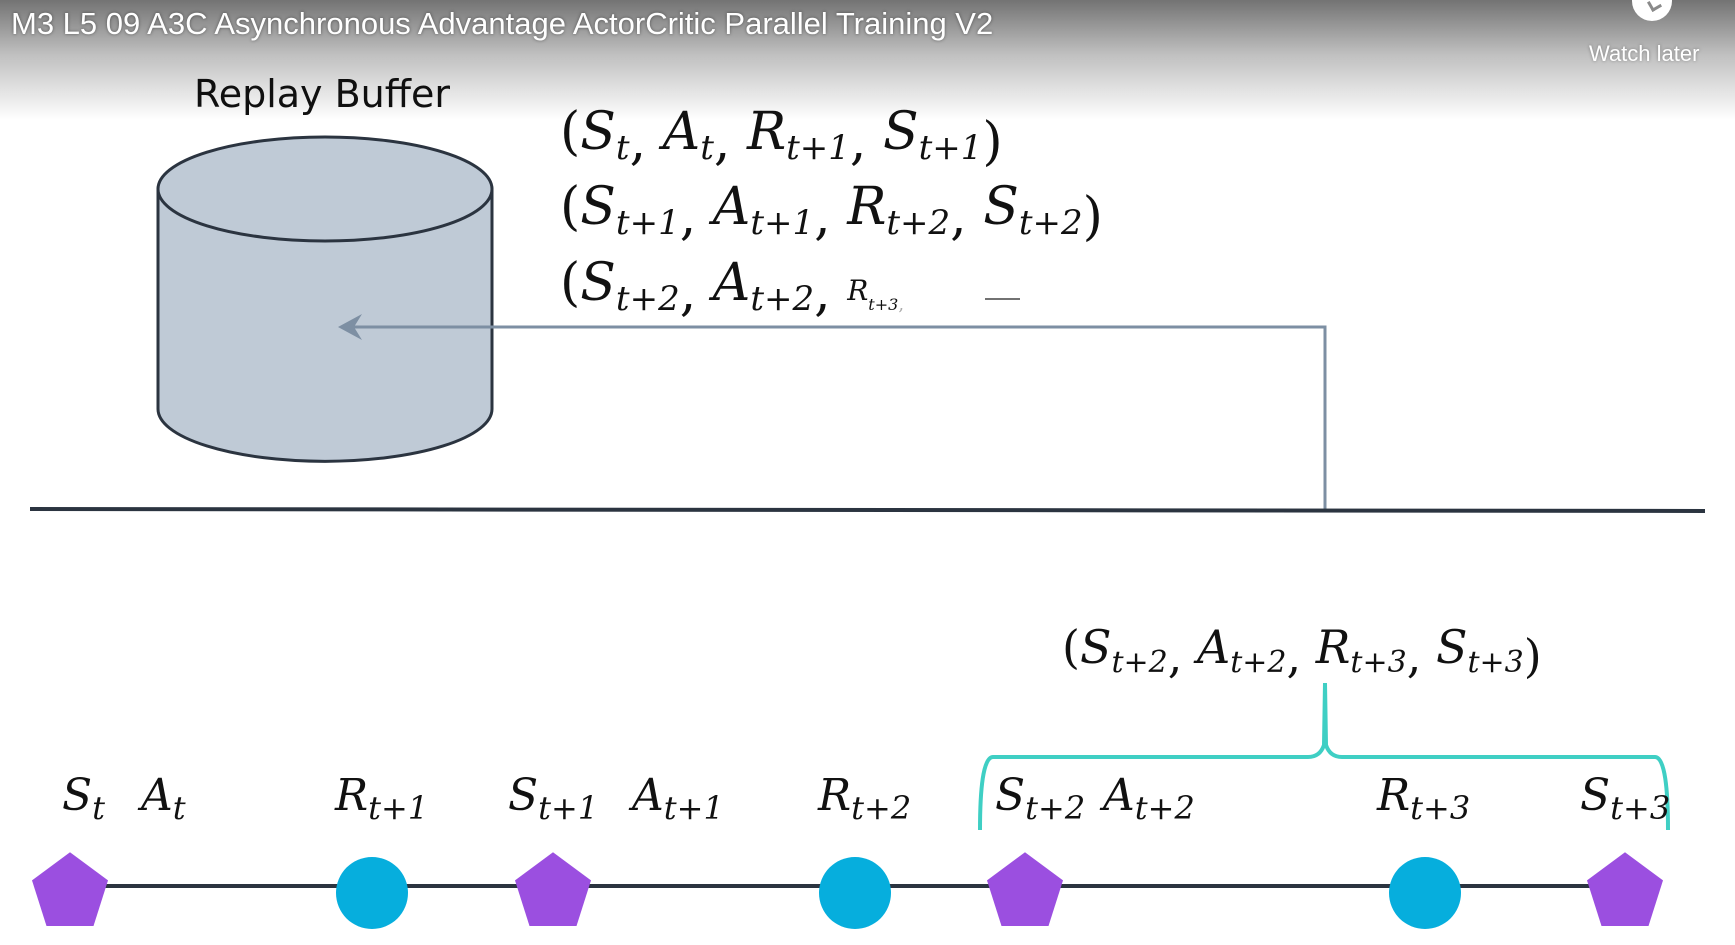 The width and height of the screenshot is (1735, 945). I want to click on timeline-labels: St At Rt+1 St+1 At+1 Rt+2 St+2 At+2 Rt+3 St+3, so click(866, 798).